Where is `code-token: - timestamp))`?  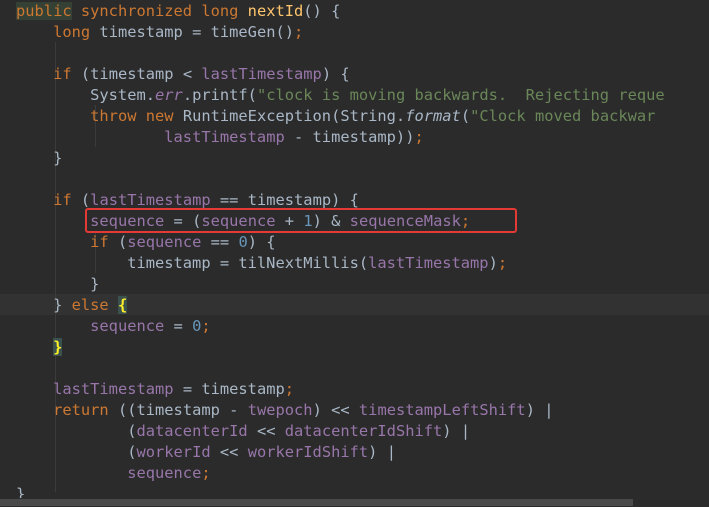 code-token: - timestamp)) is located at coordinates (349, 137).